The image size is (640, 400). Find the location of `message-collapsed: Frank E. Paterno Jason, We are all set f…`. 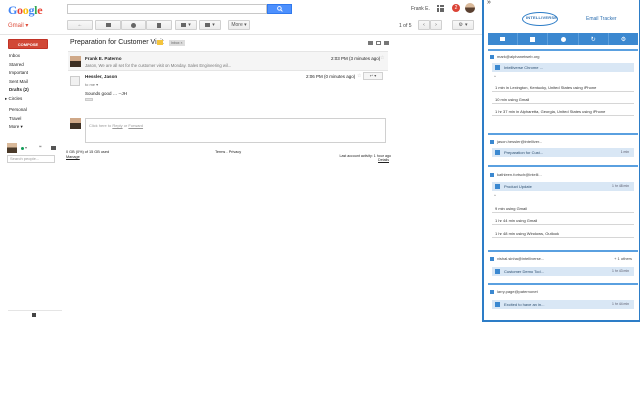

message-collapsed: Frank E. Paterno Jason, We are all set f… is located at coordinates (228, 61).